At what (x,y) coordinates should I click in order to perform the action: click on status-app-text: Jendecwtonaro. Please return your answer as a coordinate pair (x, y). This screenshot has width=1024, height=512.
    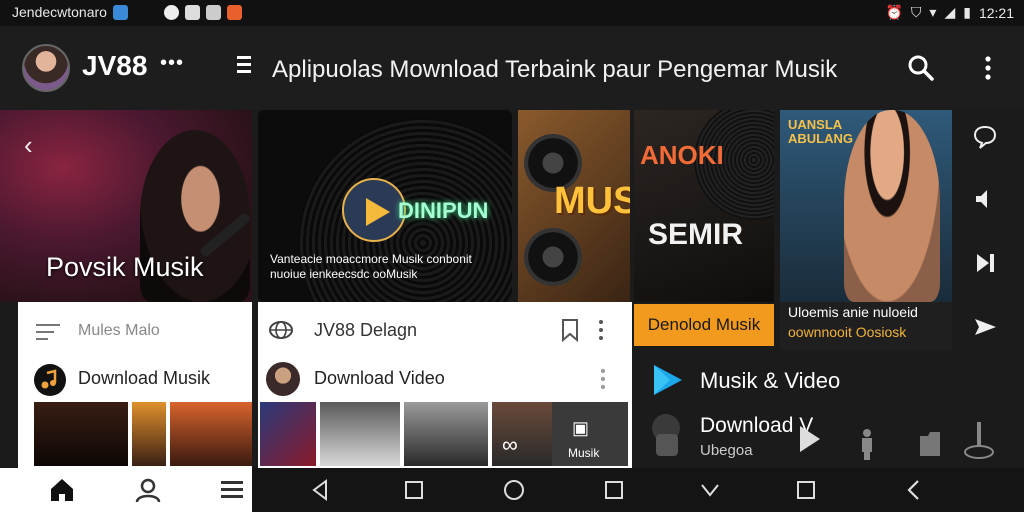
    Looking at the image, I should click on (59, 12).